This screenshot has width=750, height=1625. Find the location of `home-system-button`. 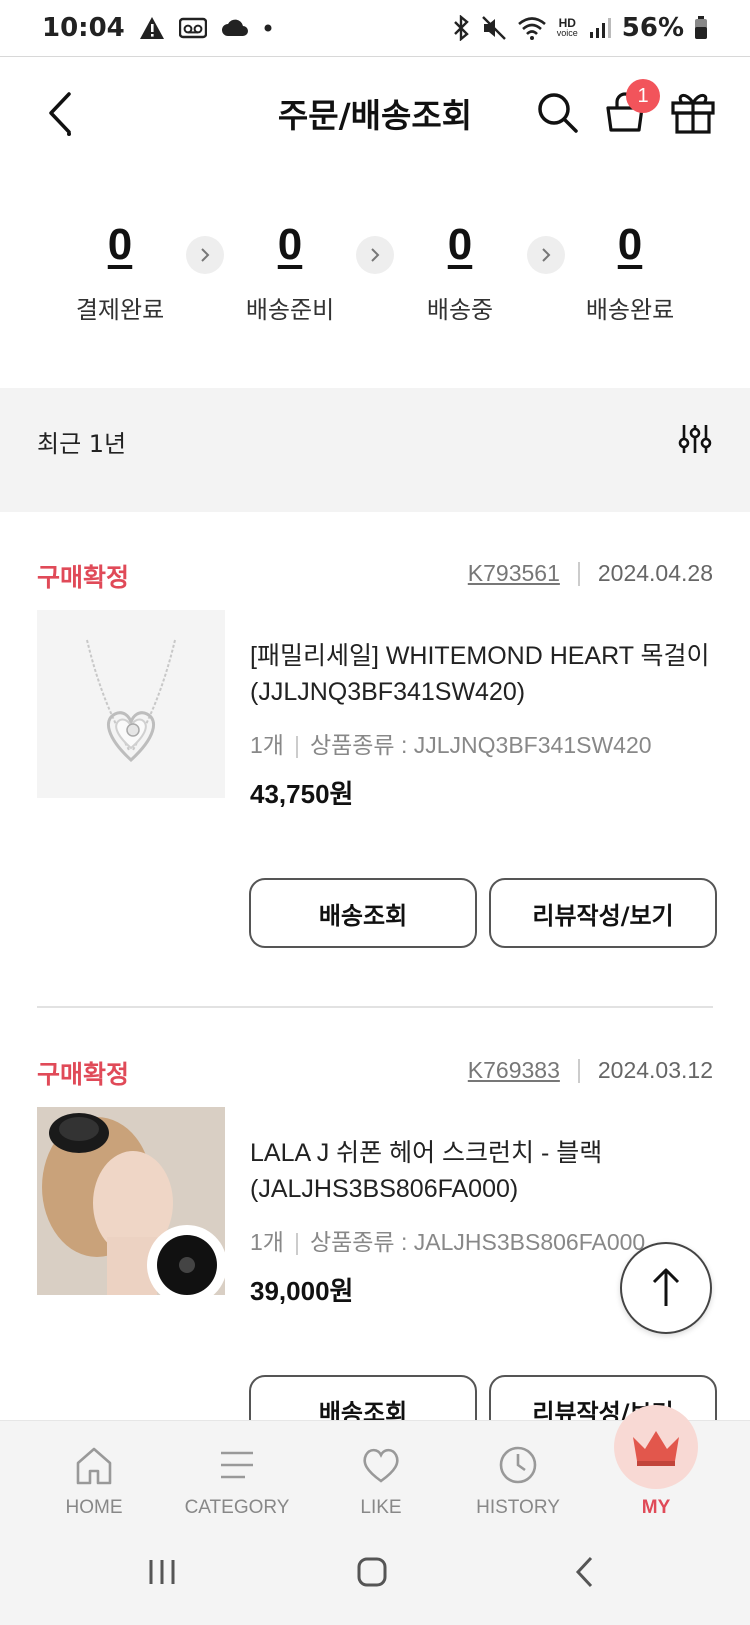

home-system-button is located at coordinates (372, 1572).